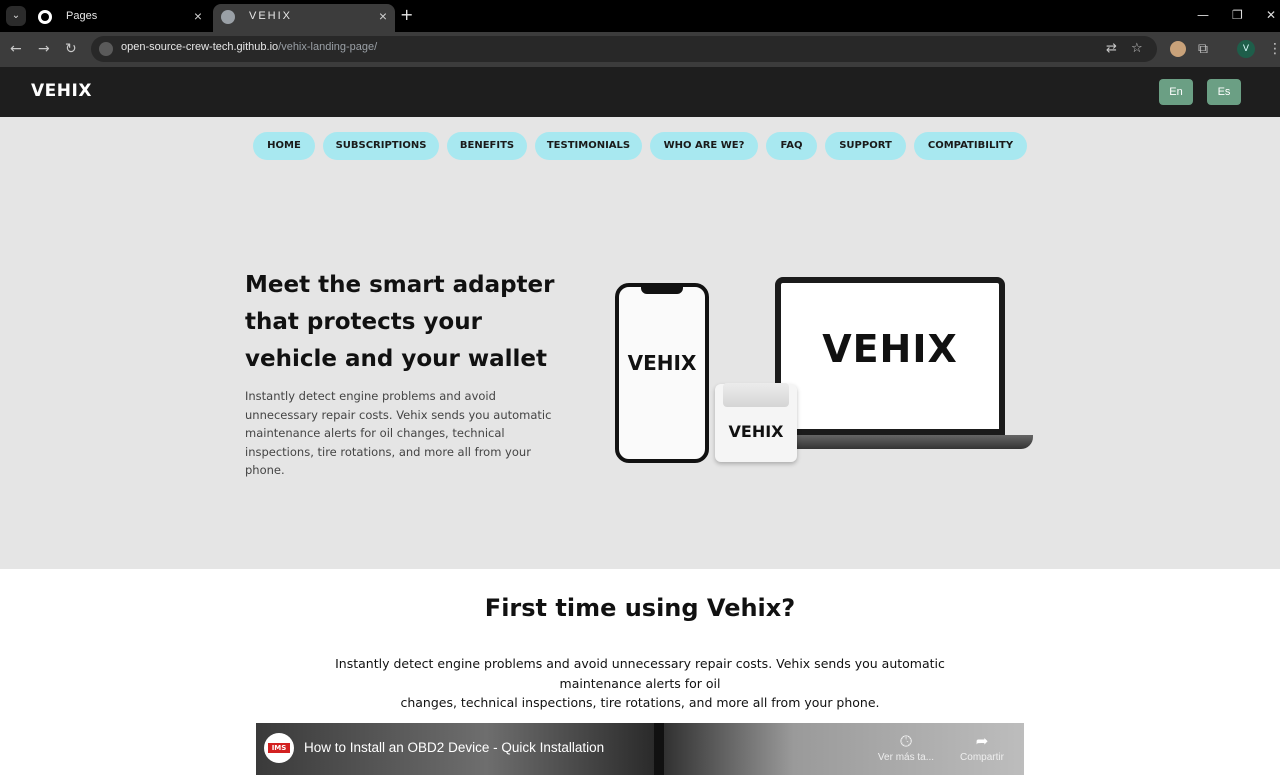  I want to click on site-logo: VEHIX, so click(61, 91).